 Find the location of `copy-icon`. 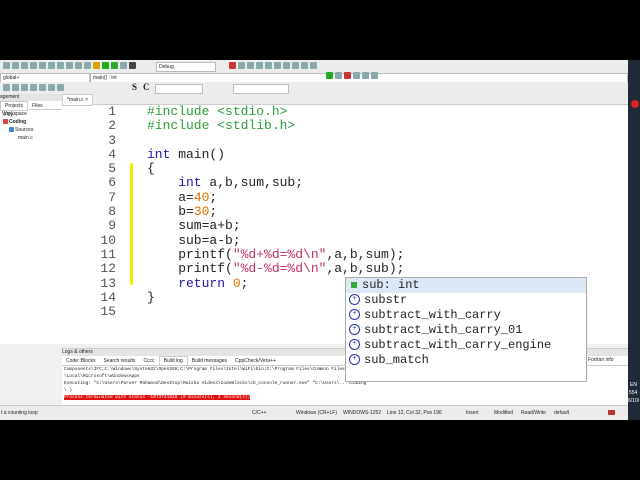

copy-icon is located at coordinates (60, 65).